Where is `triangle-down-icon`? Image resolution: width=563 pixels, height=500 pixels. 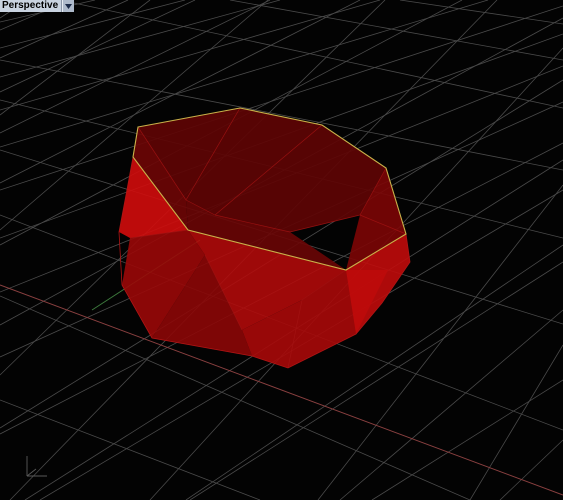 triangle-down-icon is located at coordinates (69, 6).